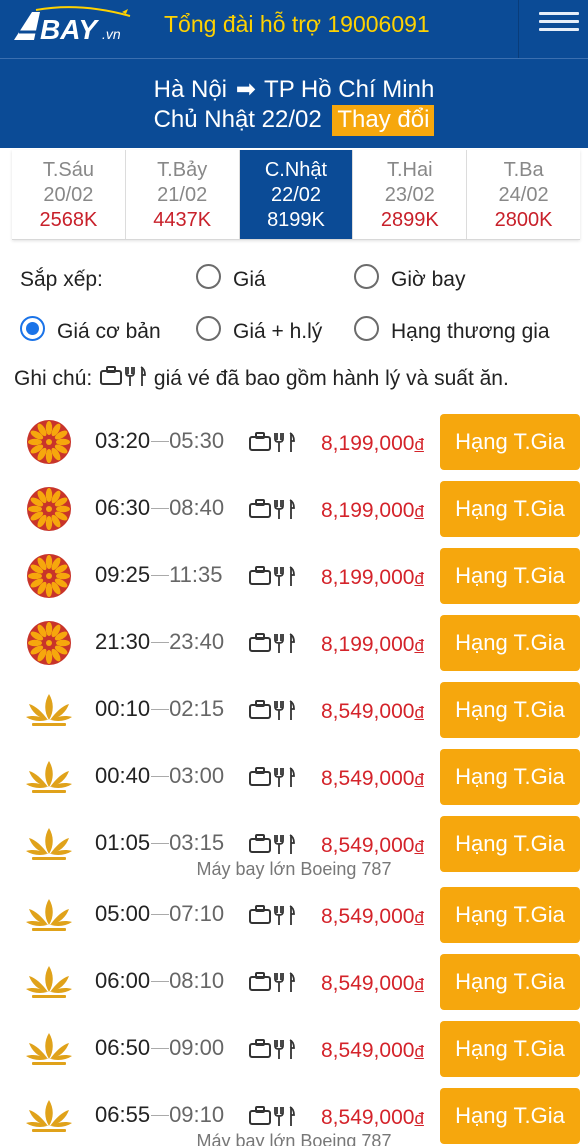  I want to click on date-tab-price: 2568K, so click(68, 220).